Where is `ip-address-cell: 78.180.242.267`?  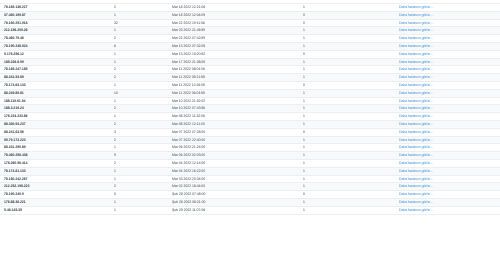
ip-address-cell: 78.180.242.267 is located at coordinates (16, 178).